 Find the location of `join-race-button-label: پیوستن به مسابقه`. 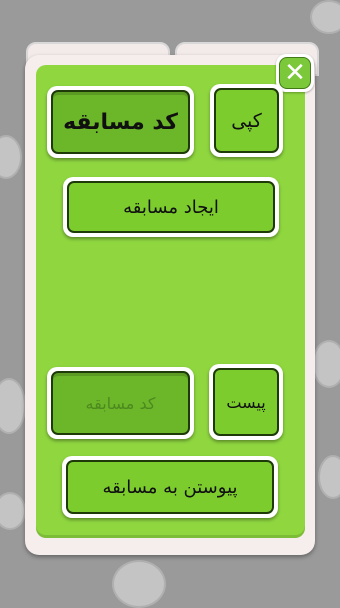

join-race-button-label: پیوستن به مسابقه is located at coordinates (170, 487).